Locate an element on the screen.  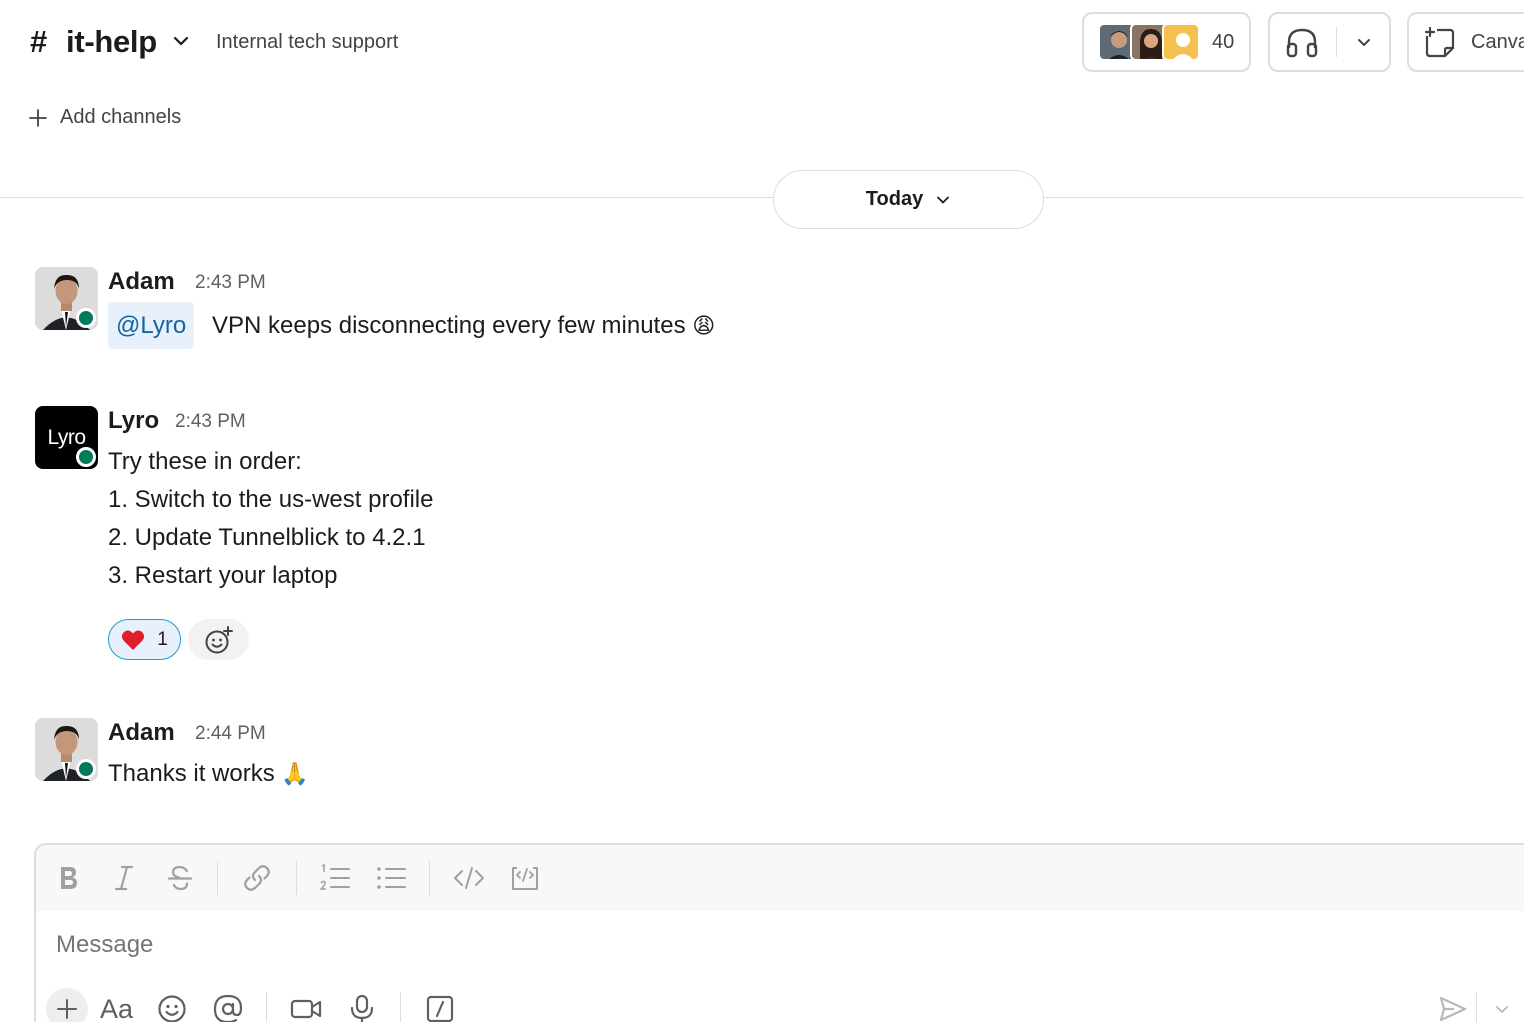
video-icon is located at coordinates (306, 1007).